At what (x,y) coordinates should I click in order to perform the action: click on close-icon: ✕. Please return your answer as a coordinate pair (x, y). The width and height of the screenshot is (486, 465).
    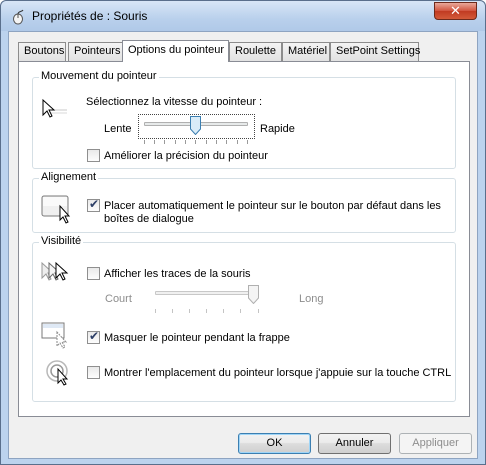
    Looking at the image, I should click on (455, 10).